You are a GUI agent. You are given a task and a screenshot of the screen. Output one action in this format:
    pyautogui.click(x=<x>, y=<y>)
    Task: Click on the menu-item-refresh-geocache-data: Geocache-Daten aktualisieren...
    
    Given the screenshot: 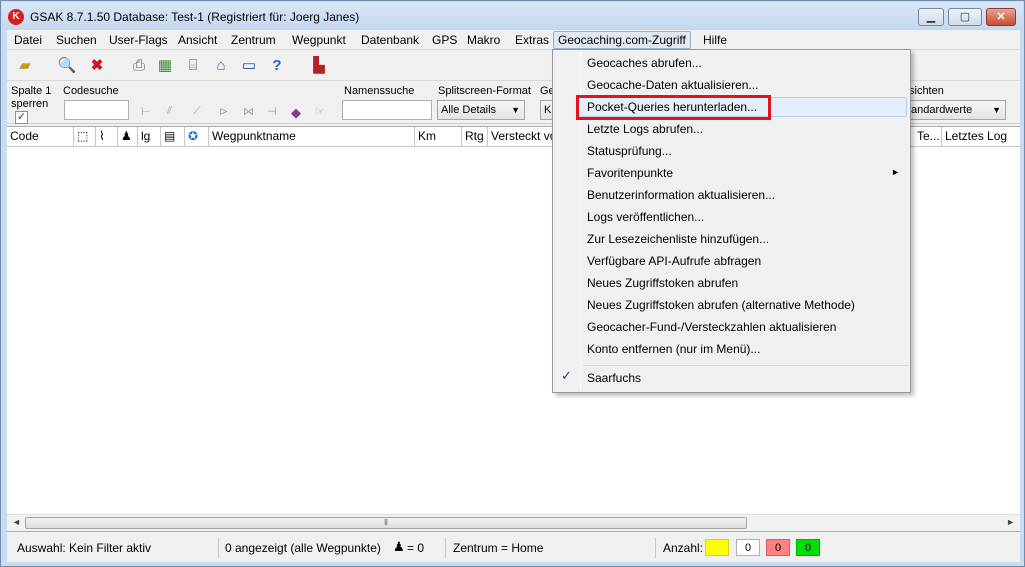 What is the action you would take?
    pyautogui.click(x=672, y=85)
    